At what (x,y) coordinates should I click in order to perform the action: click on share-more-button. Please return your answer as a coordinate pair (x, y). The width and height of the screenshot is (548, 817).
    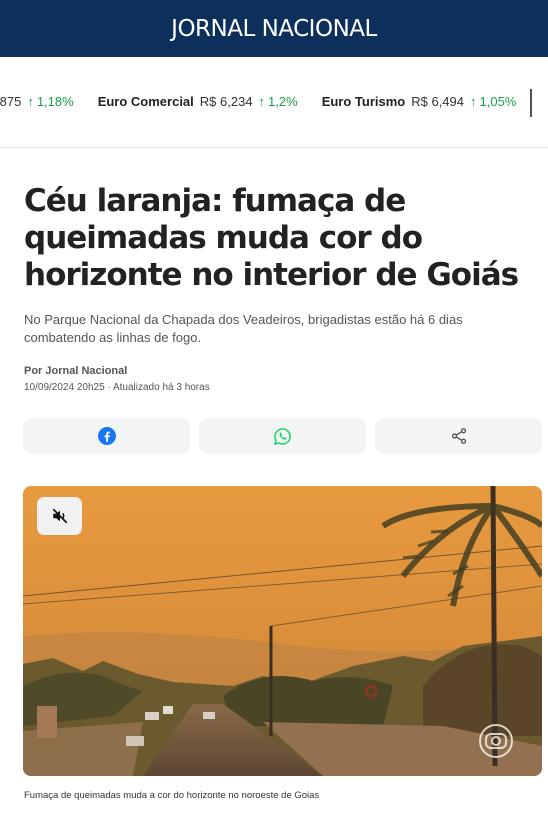
    Looking at the image, I should click on (458, 436).